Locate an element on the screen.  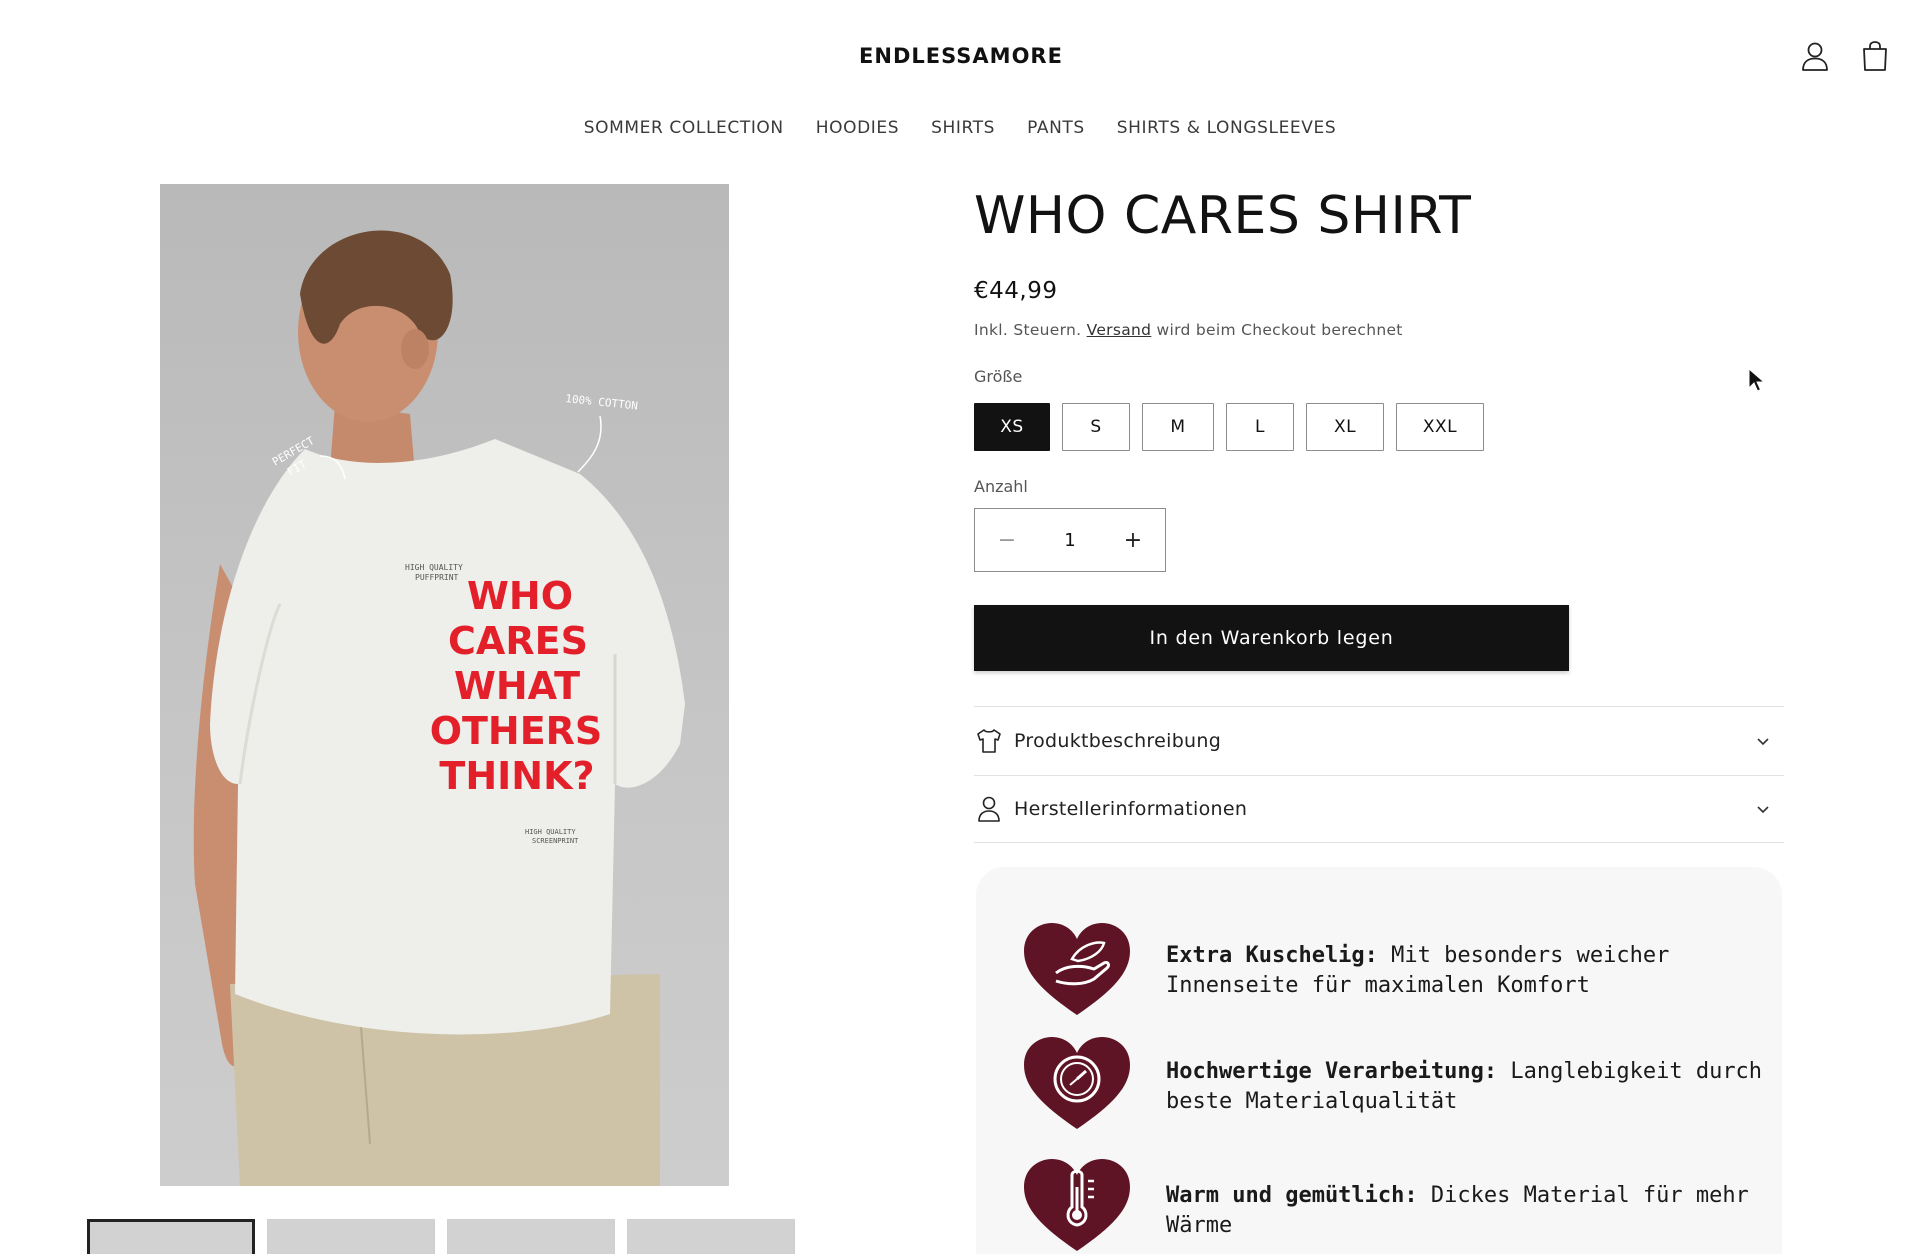
annotation-cotton: 100% COTTON is located at coordinates (602, 402).